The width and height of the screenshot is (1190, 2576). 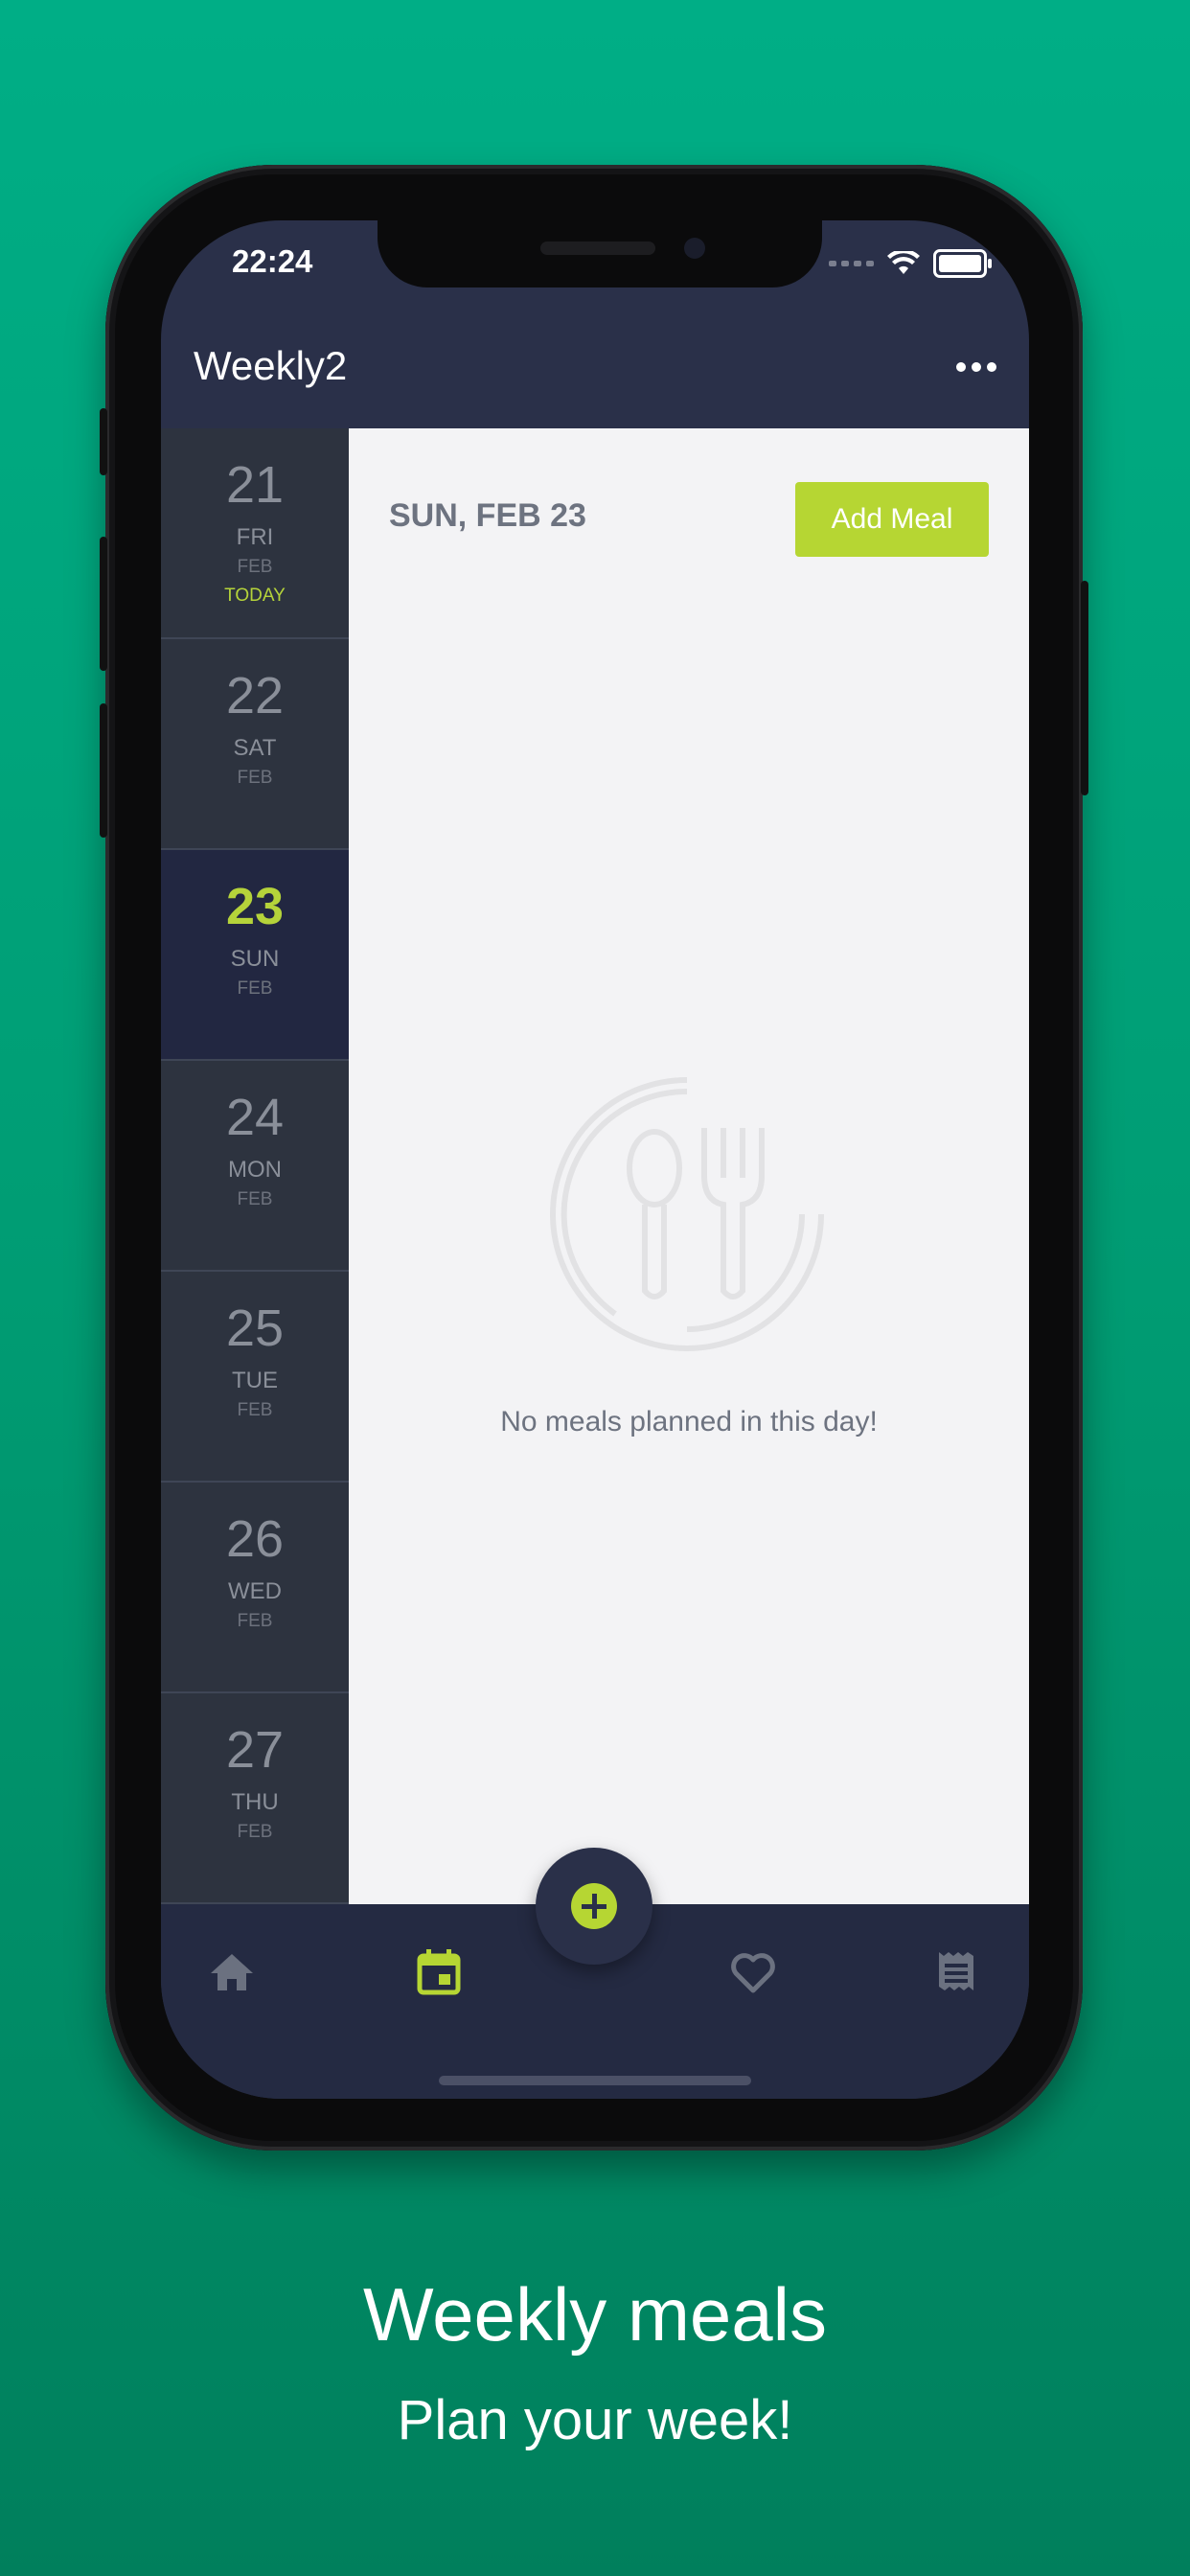 What do you see at coordinates (904, 262) in the screenshot?
I see `wifi-icon` at bounding box center [904, 262].